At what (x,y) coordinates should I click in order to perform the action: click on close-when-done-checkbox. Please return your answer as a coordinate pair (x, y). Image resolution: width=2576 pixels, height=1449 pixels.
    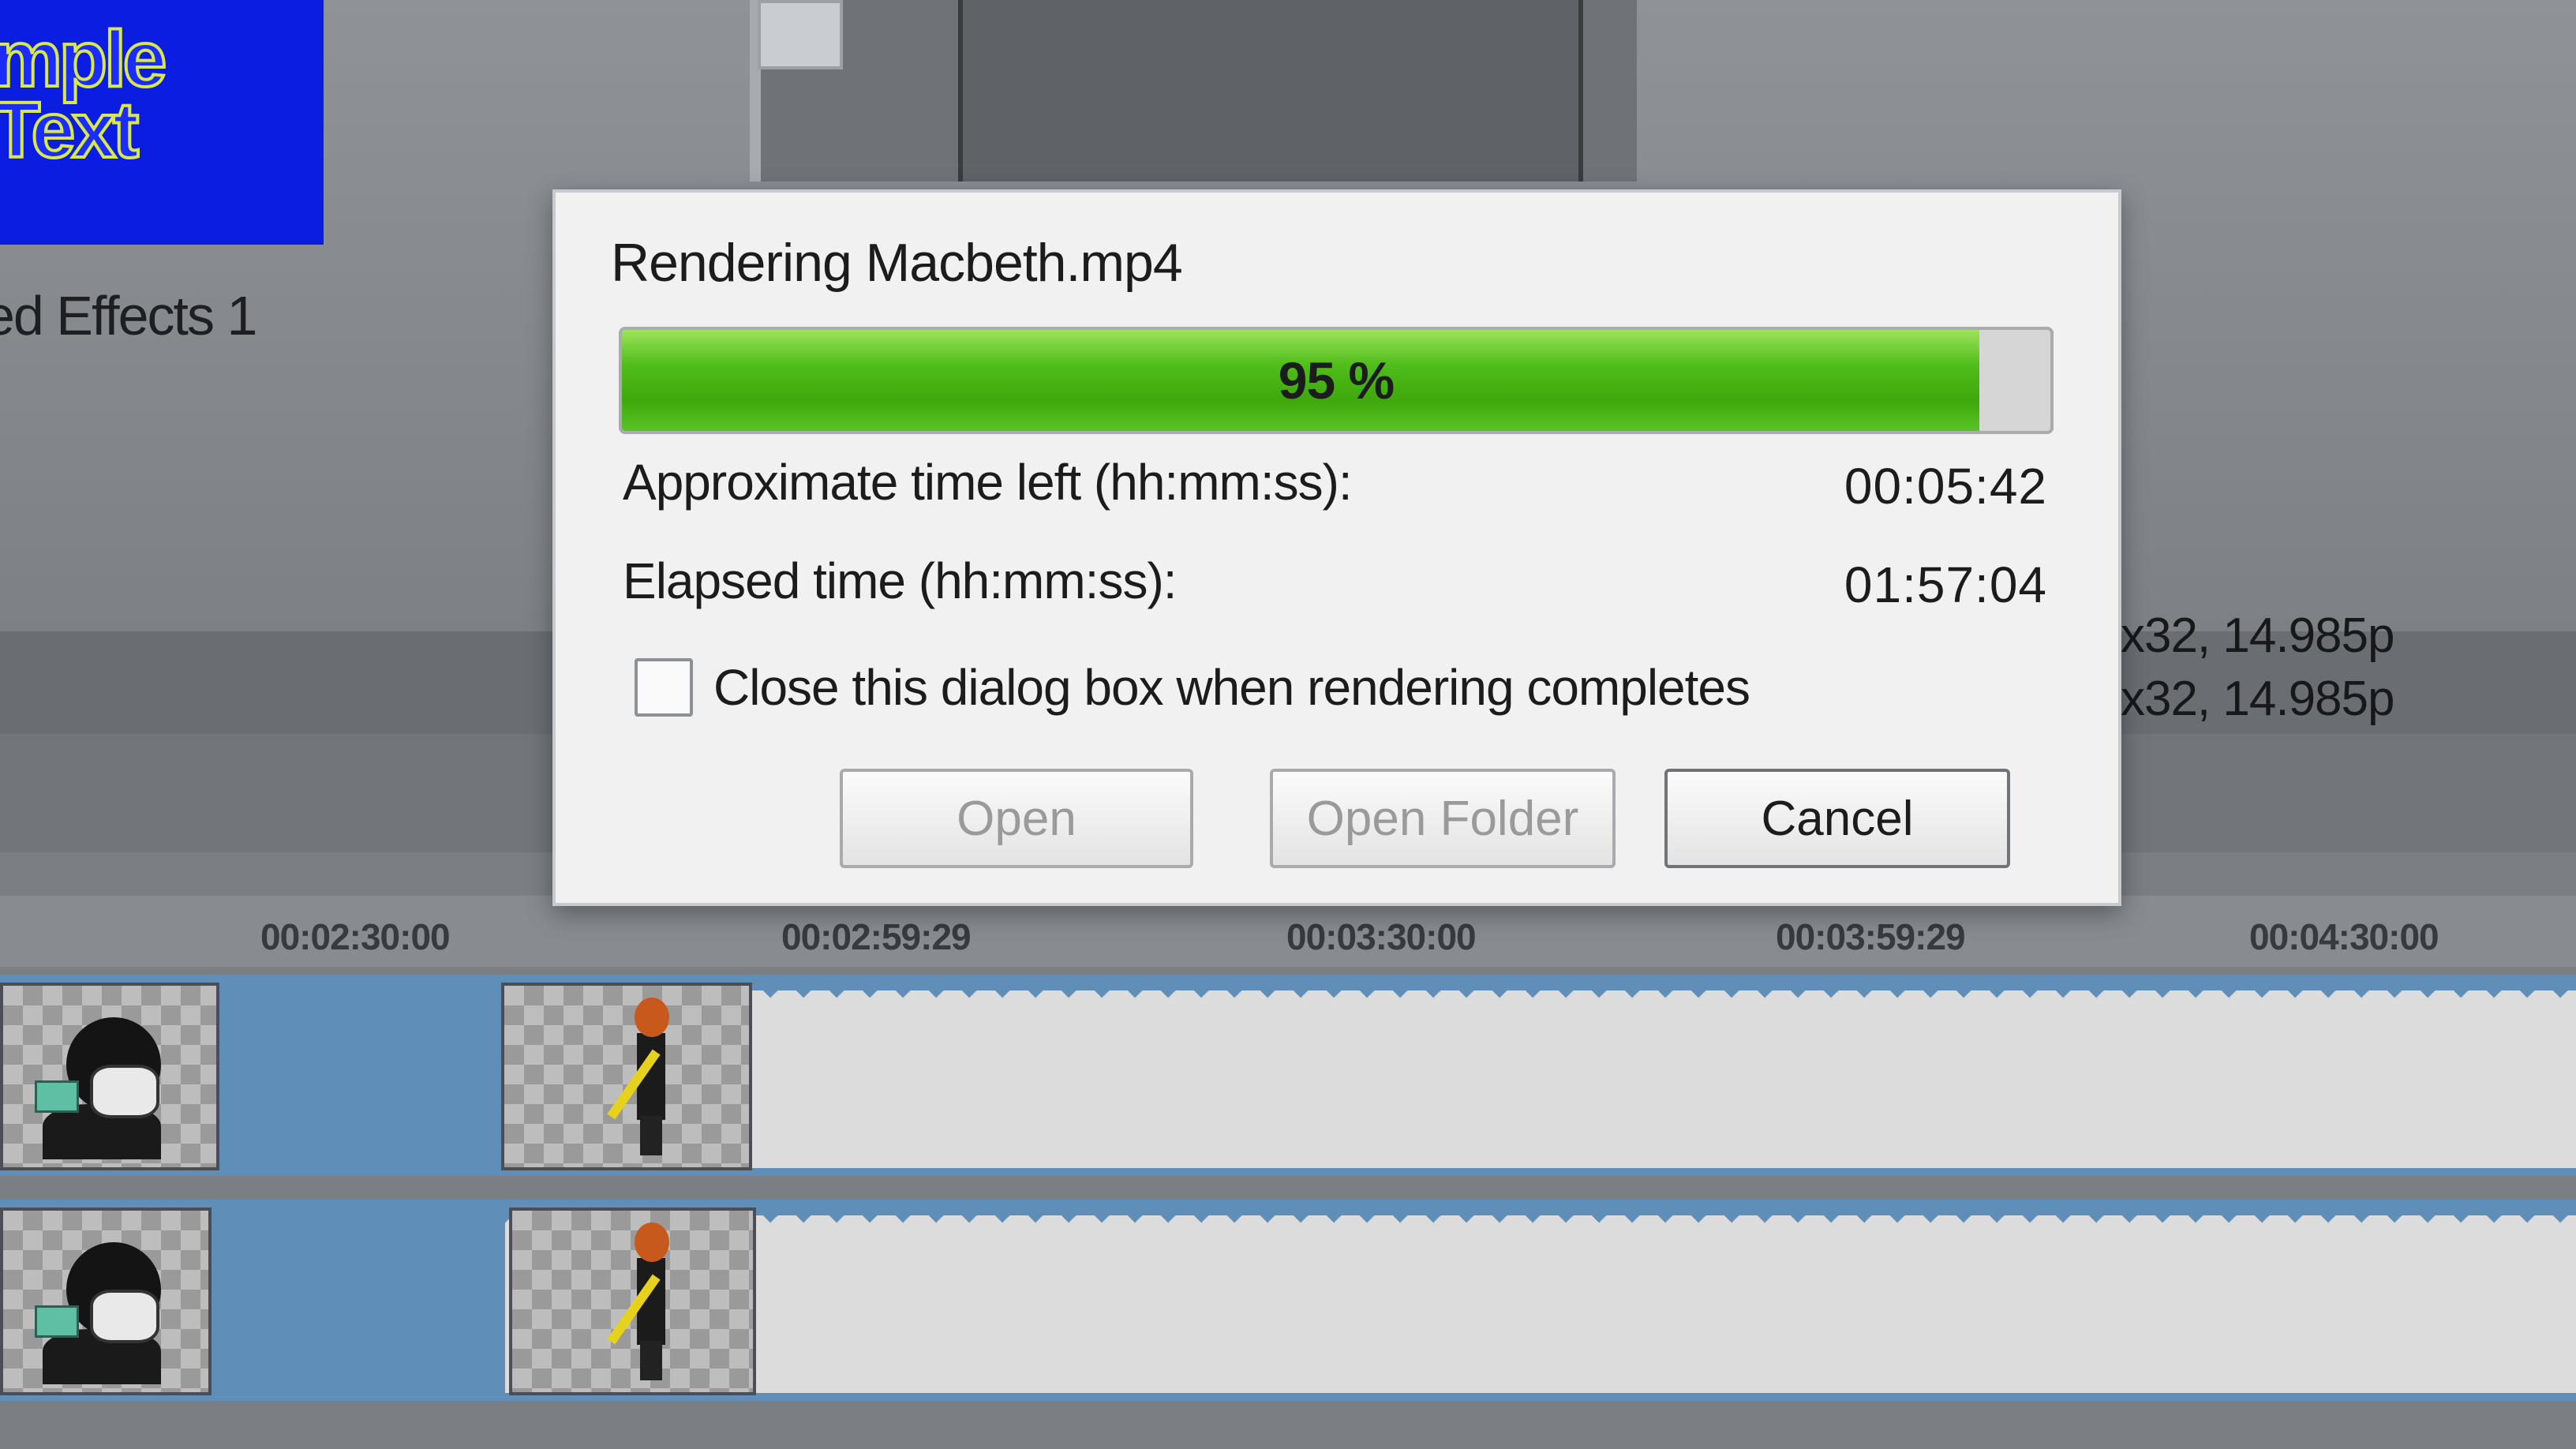
    Looking at the image, I should click on (664, 687).